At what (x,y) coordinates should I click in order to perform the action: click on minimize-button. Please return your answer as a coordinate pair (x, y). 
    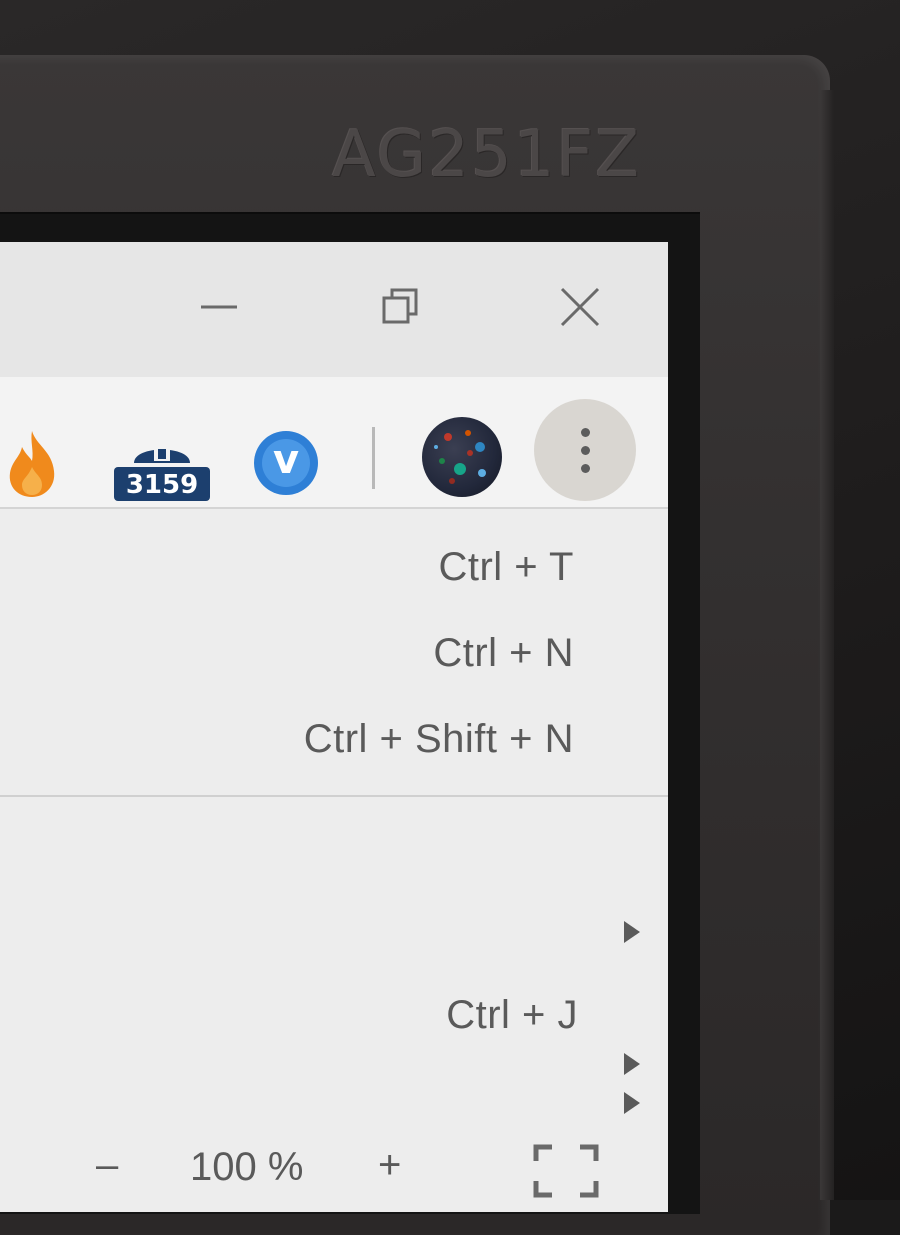
    Looking at the image, I should click on (219, 307).